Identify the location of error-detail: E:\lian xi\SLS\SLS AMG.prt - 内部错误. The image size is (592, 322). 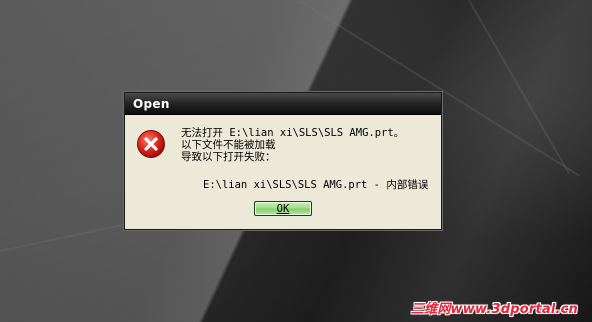
(316, 185).